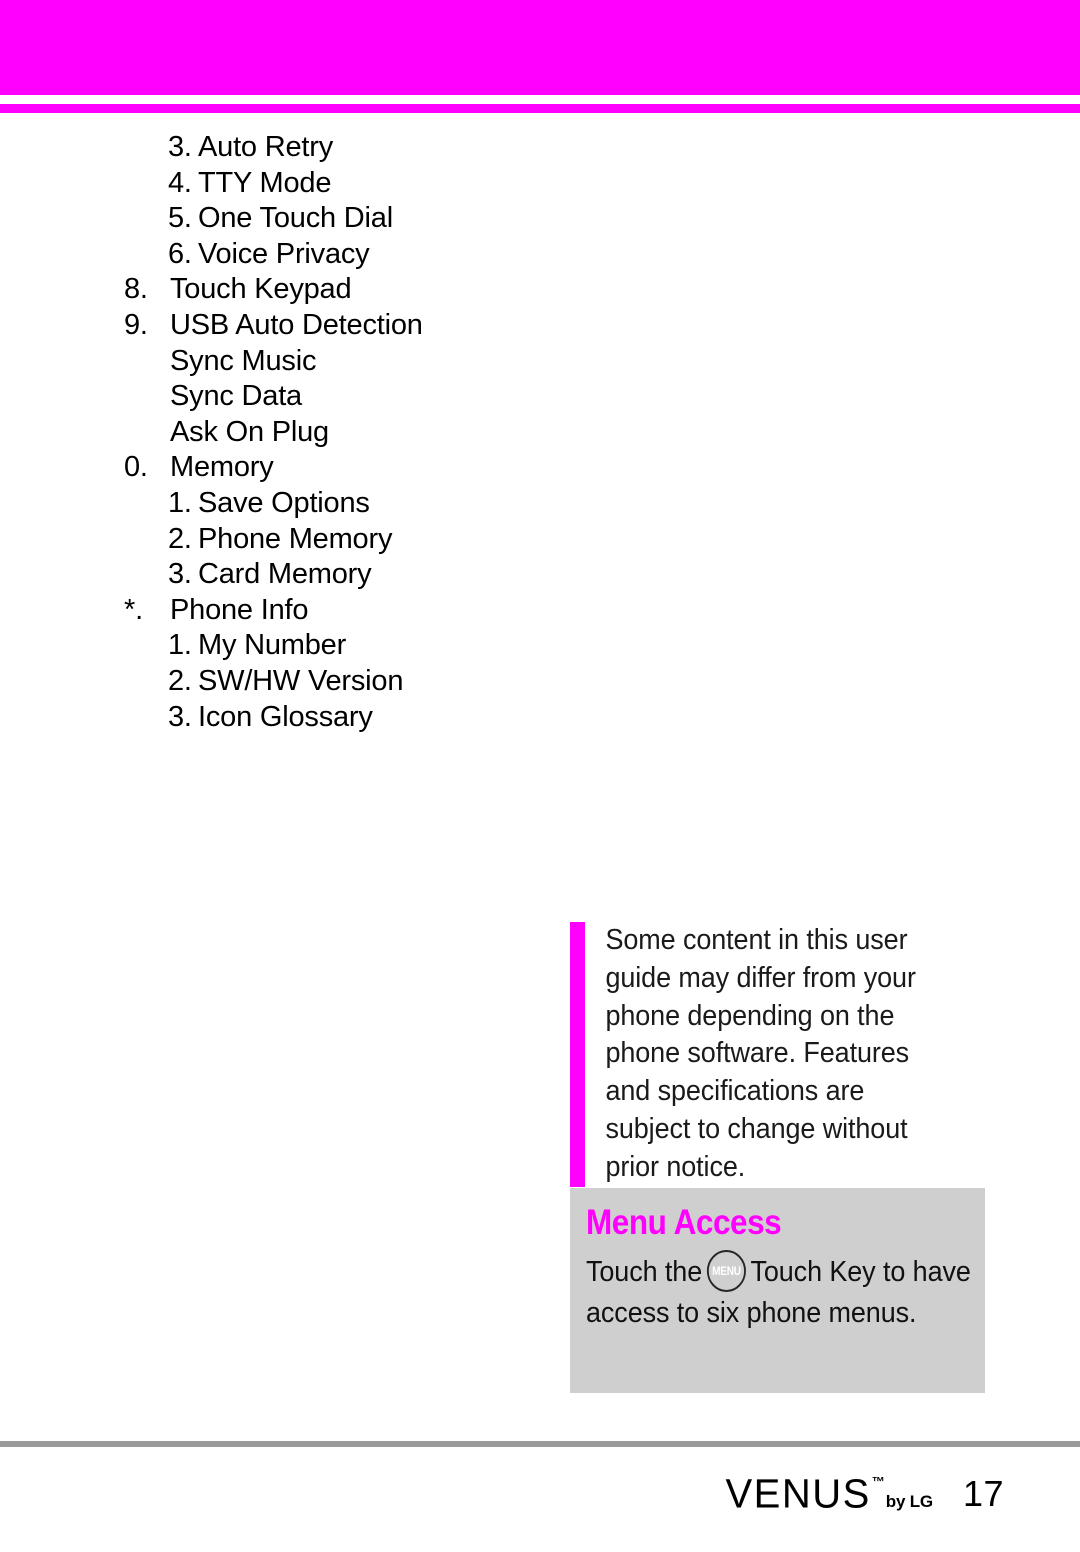  I want to click on outline-row: 0. Memory, so click(270, 468).